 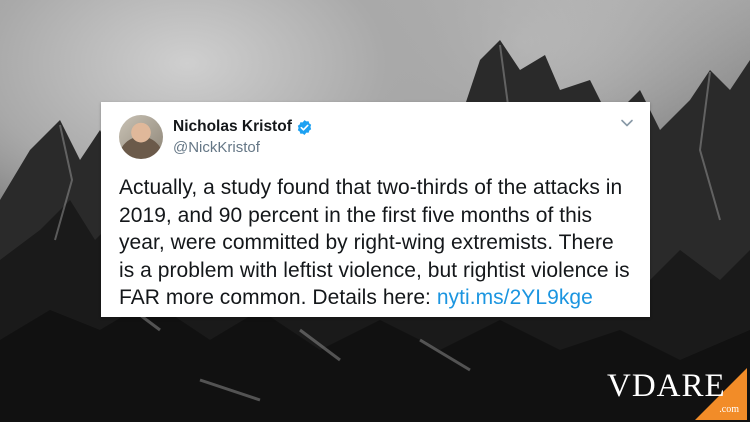 I want to click on display-name: Nicholas Kristof, so click(x=232, y=127).